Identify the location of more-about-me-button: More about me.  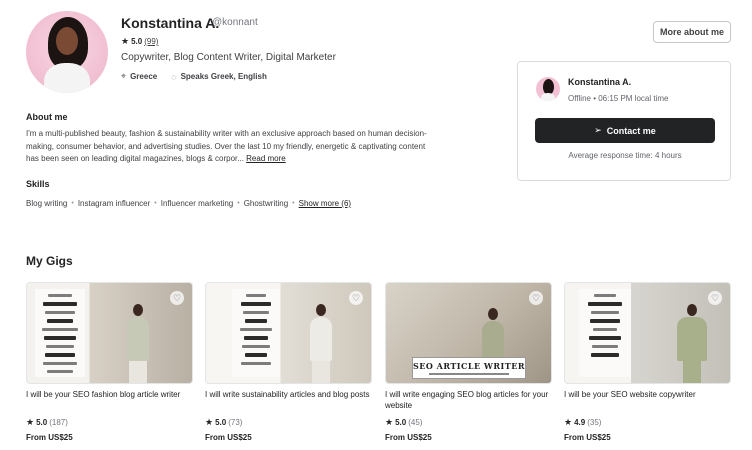
(692, 32).